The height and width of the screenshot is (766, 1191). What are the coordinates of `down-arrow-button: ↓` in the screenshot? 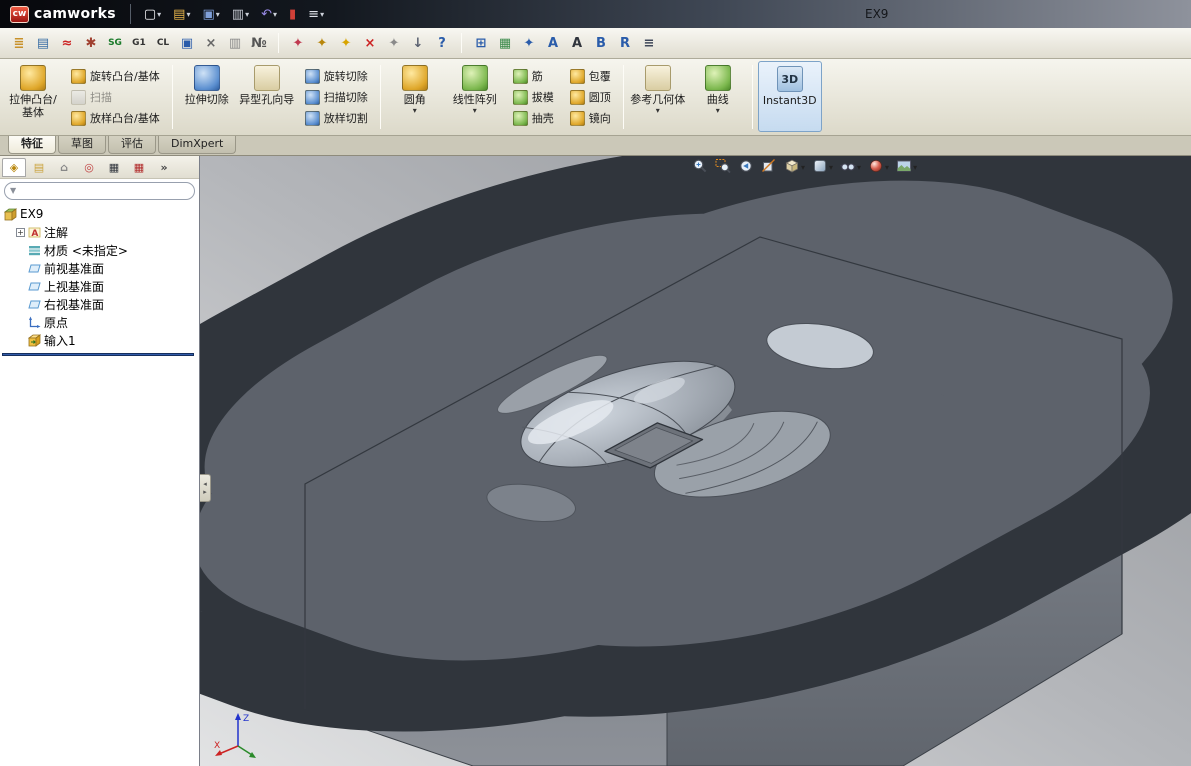 It's located at (418, 43).